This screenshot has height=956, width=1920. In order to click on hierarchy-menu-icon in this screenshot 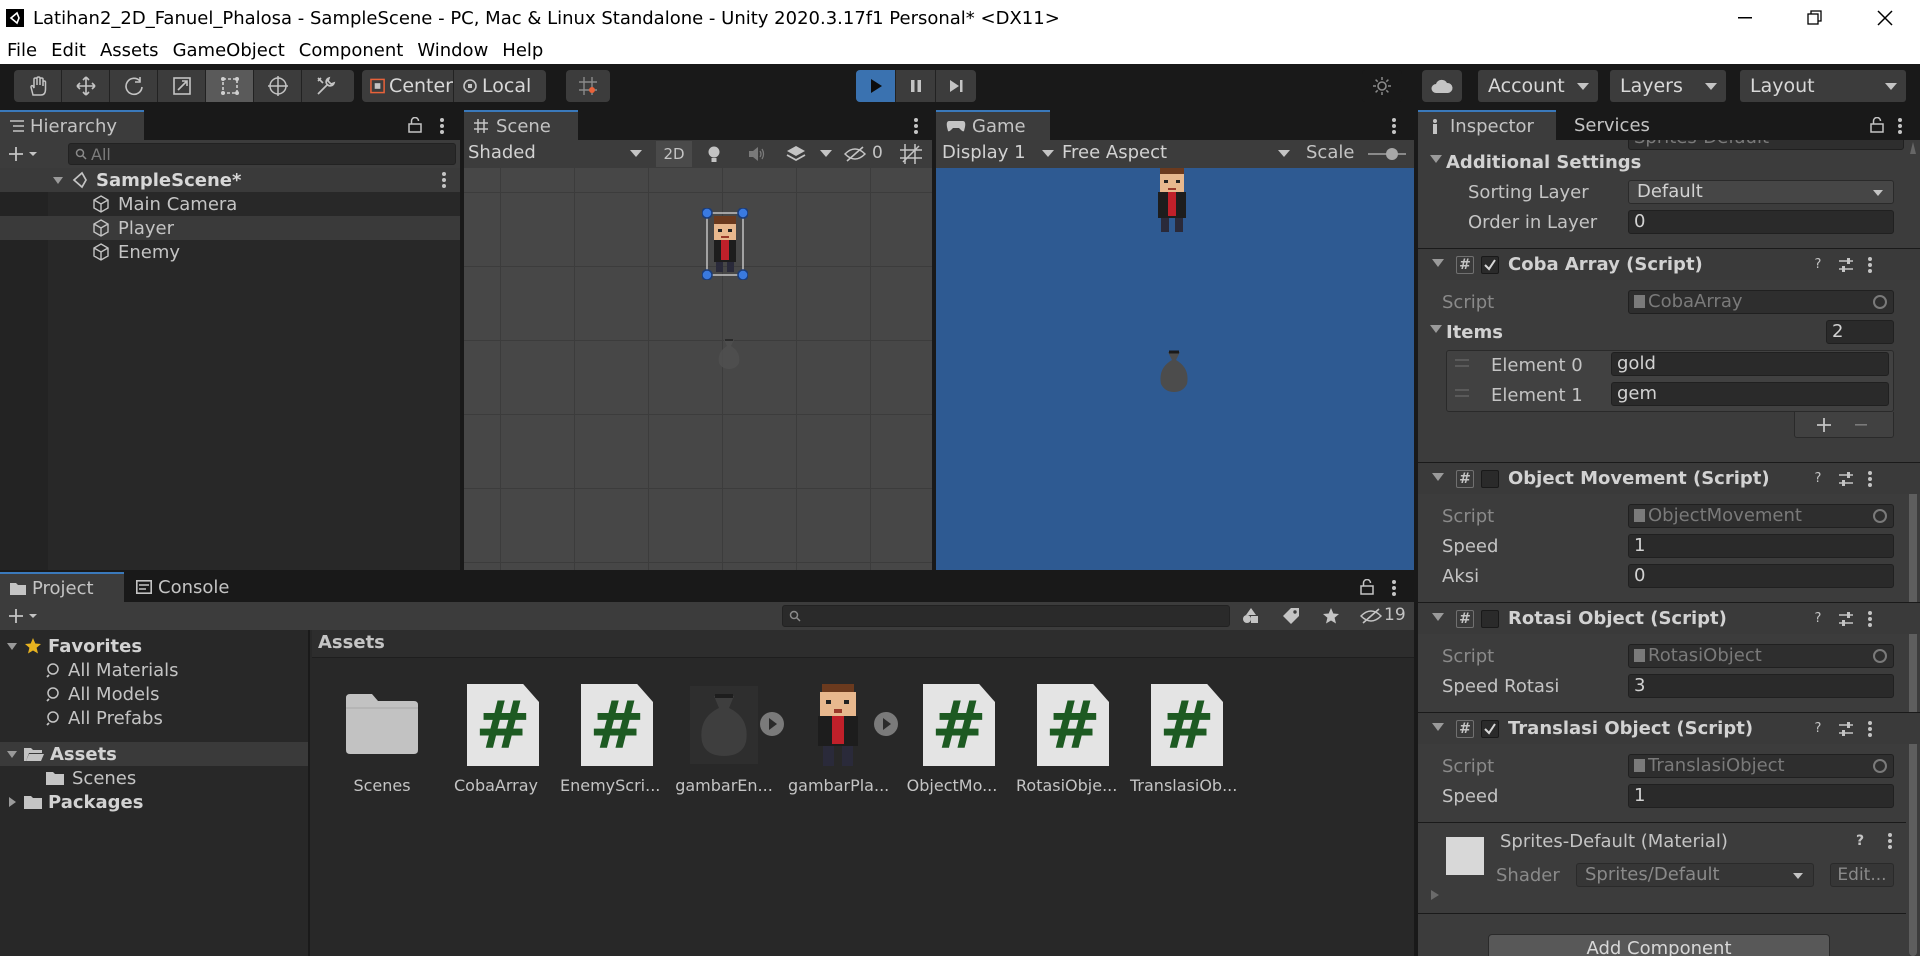, I will do `click(442, 126)`.